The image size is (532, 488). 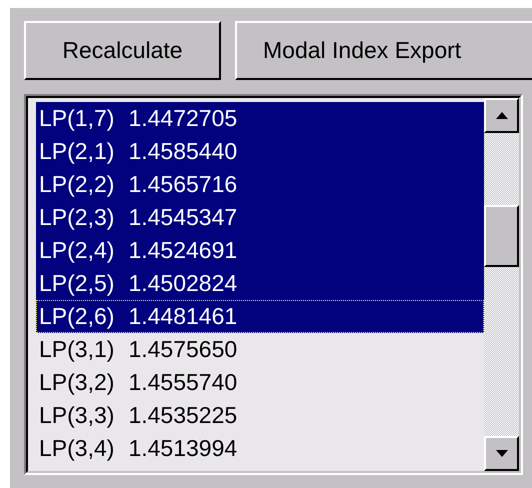 I want to click on index-value: 1.4575650, so click(x=183, y=349).